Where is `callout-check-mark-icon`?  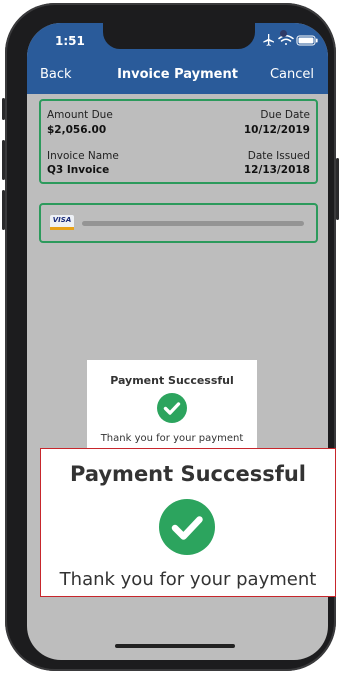 callout-check-mark-icon is located at coordinates (187, 528).